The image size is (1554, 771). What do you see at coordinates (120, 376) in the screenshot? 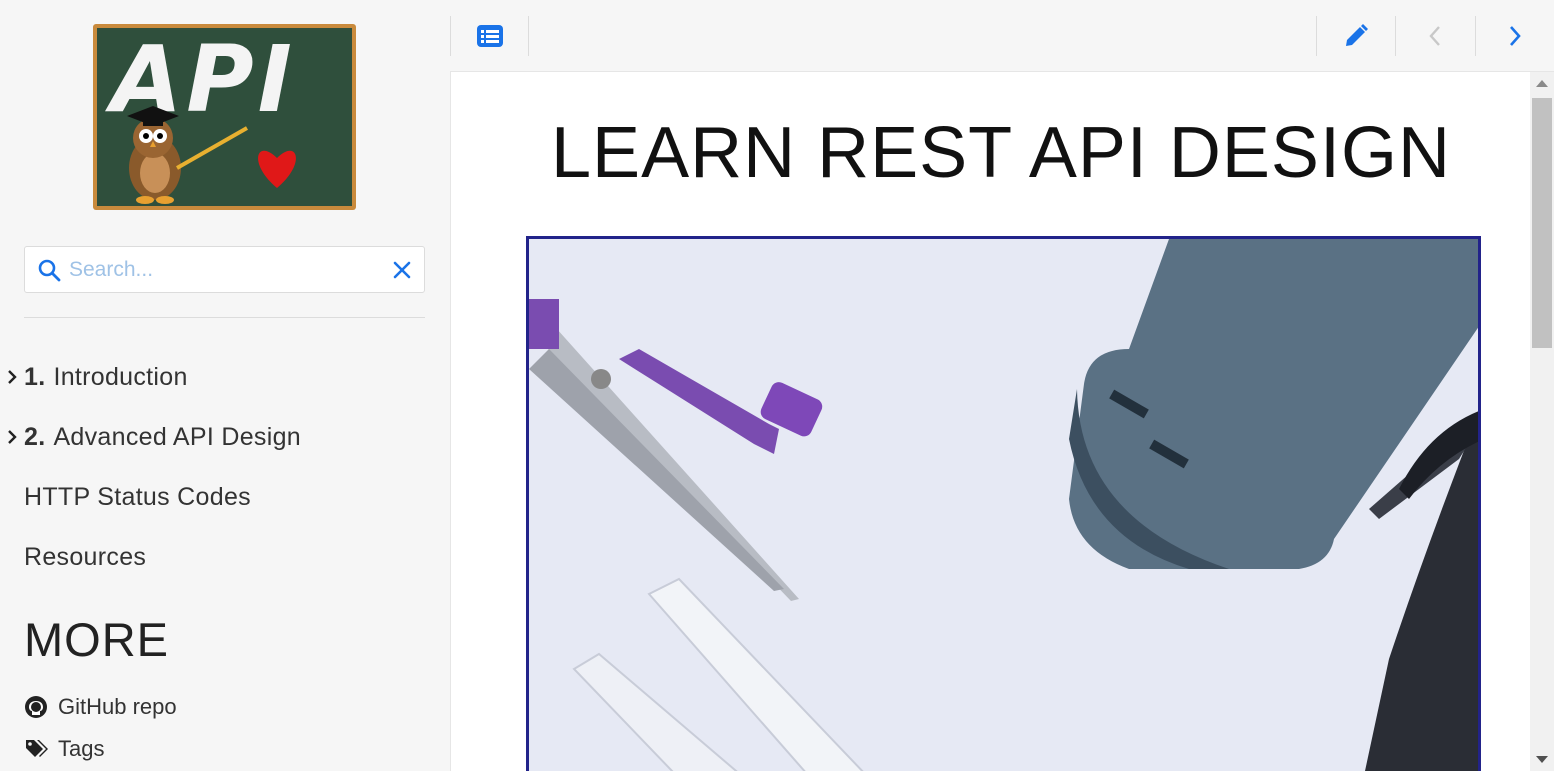
I see `nav-item-label: Introduction` at bounding box center [120, 376].